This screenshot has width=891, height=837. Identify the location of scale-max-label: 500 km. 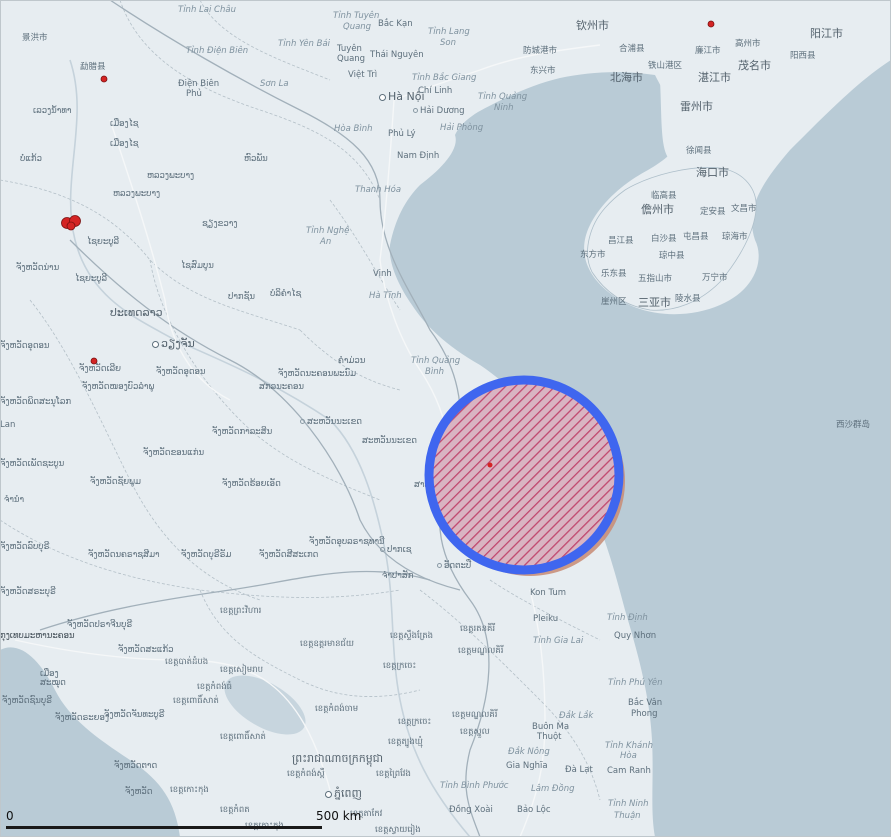
(339, 816).